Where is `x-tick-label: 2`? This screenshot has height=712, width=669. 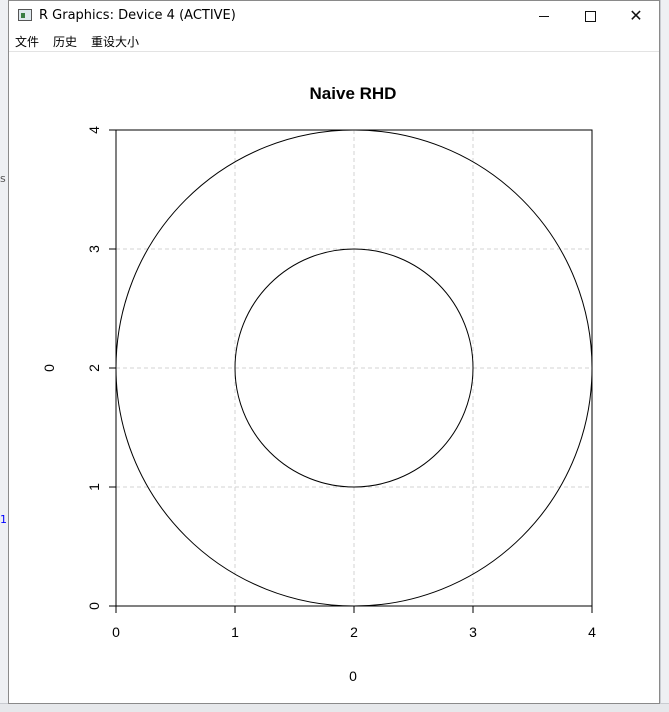 x-tick-label: 2 is located at coordinates (354, 632).